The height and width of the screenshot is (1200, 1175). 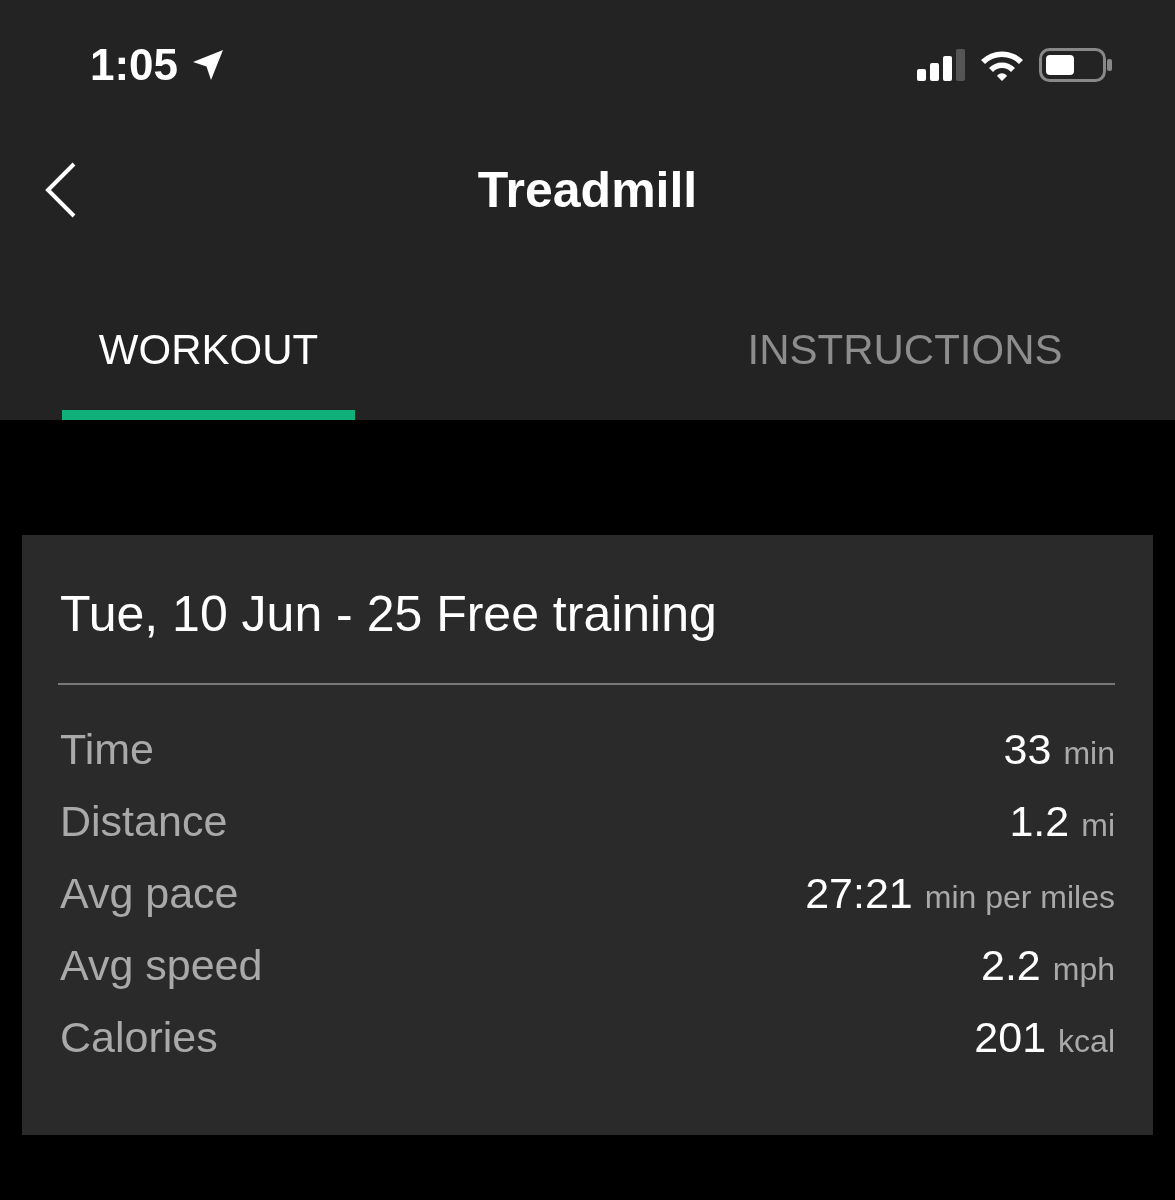 I want to click on battery-icon, so click(x=1076, y=65).